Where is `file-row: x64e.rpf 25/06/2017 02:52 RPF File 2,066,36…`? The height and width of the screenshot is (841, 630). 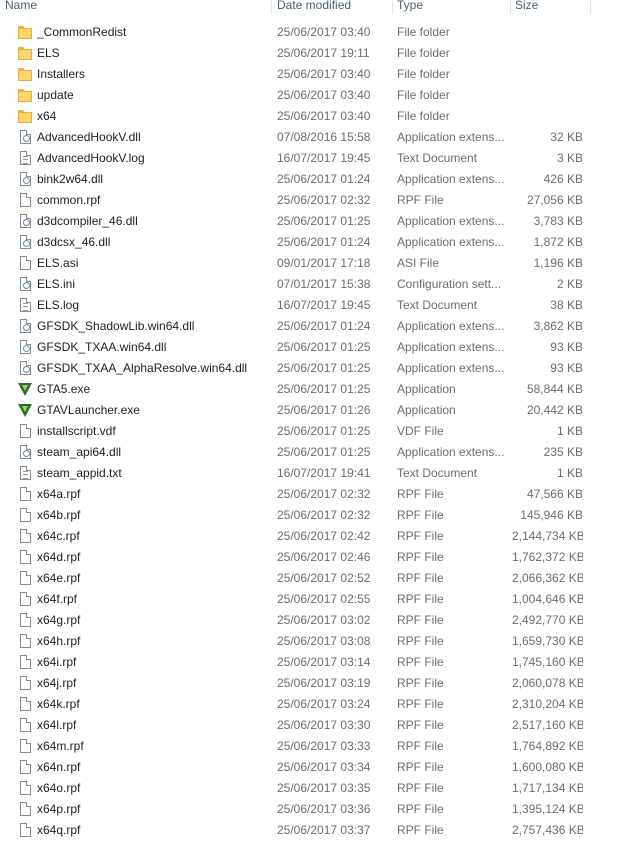
file-row: x64e.rpf 25/06/2017 02:52 RPF File 2,066,36… is located at coordinates (300, 578).